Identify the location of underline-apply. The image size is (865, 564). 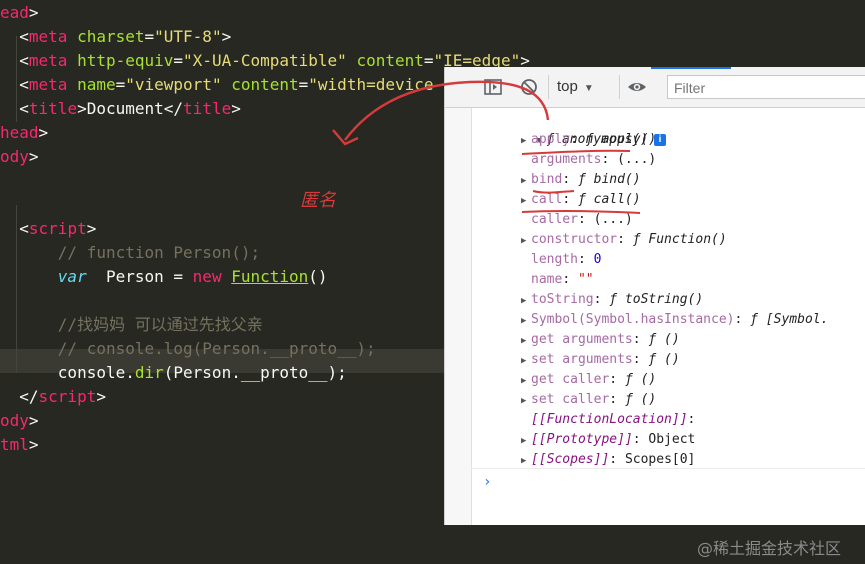
(576, 152).